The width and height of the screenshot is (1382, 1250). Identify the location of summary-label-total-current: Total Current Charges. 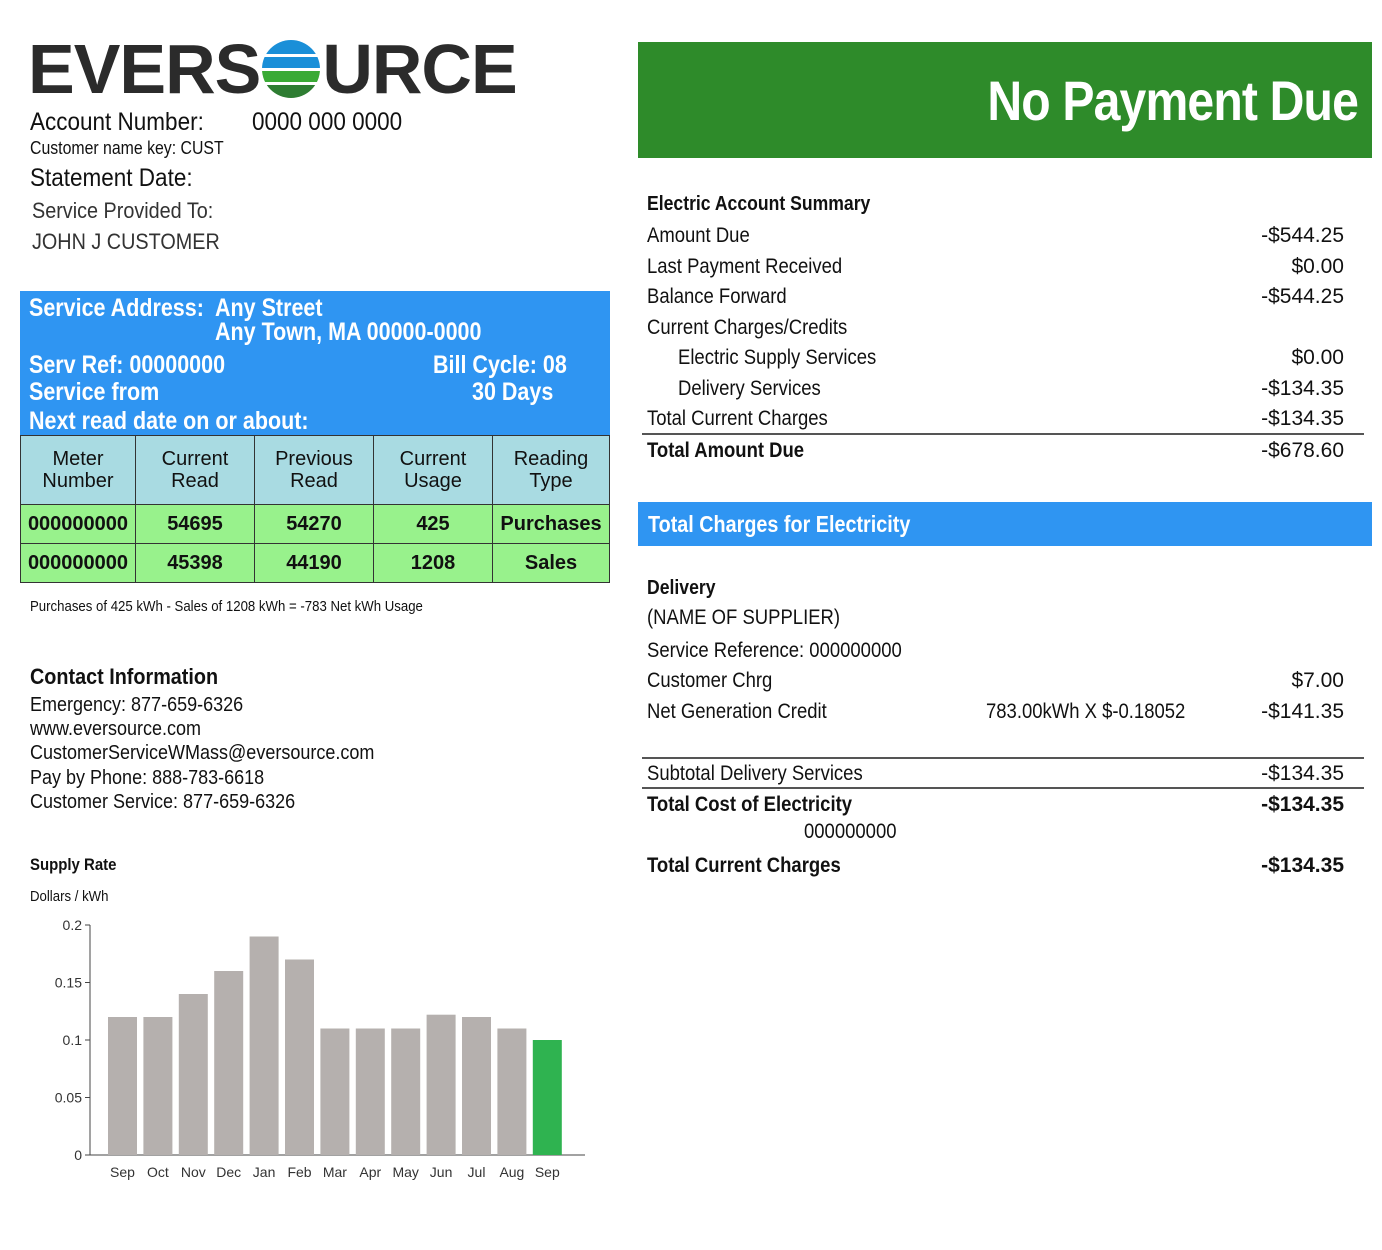
(737, 418).